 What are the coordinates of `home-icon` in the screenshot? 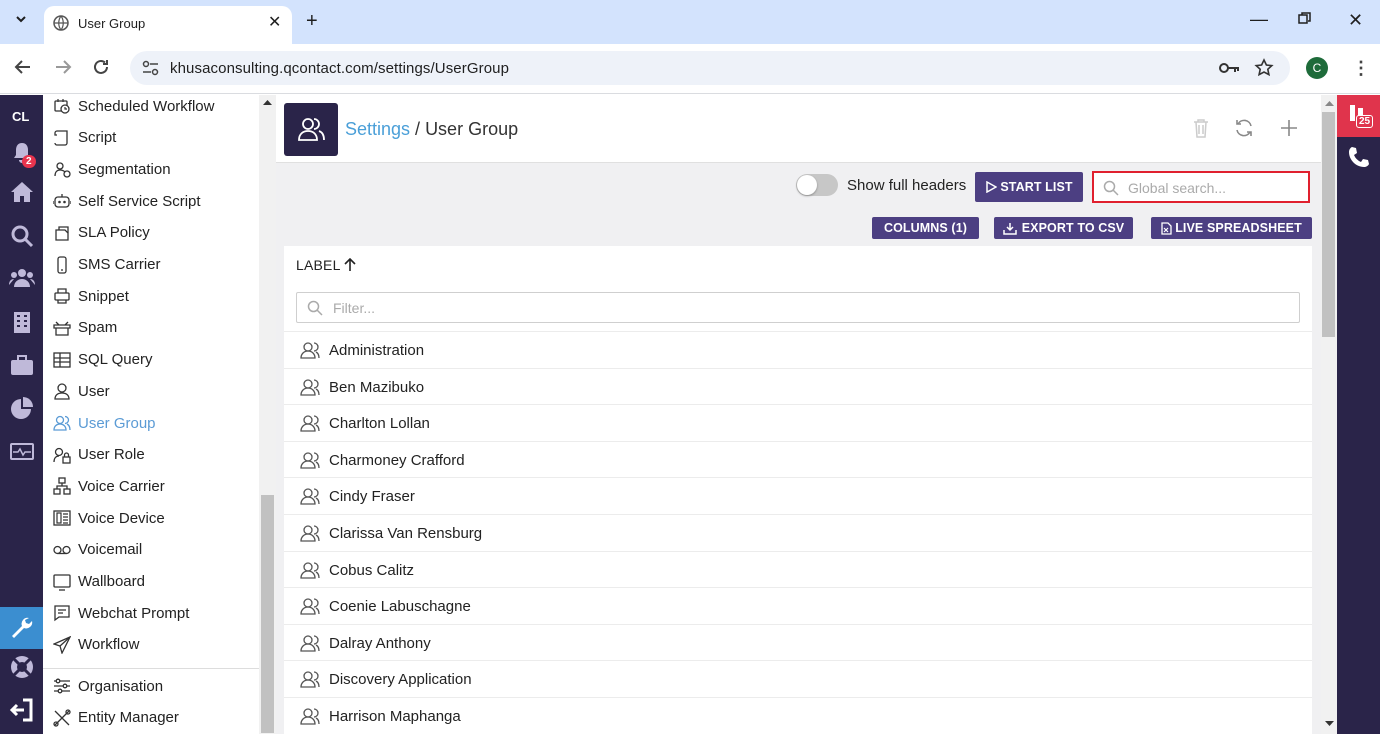 It's located at (22, 192).